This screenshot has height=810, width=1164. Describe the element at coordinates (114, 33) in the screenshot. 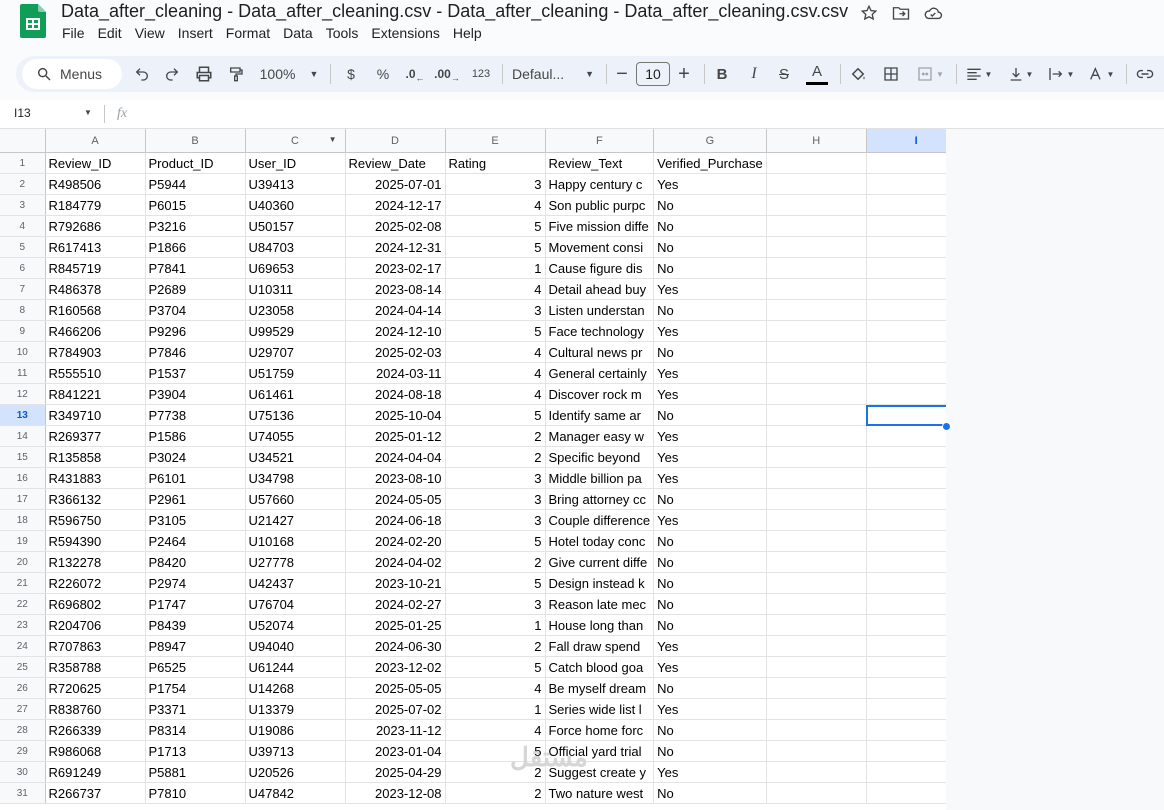

I see `menu-edit: Edit` at that location.